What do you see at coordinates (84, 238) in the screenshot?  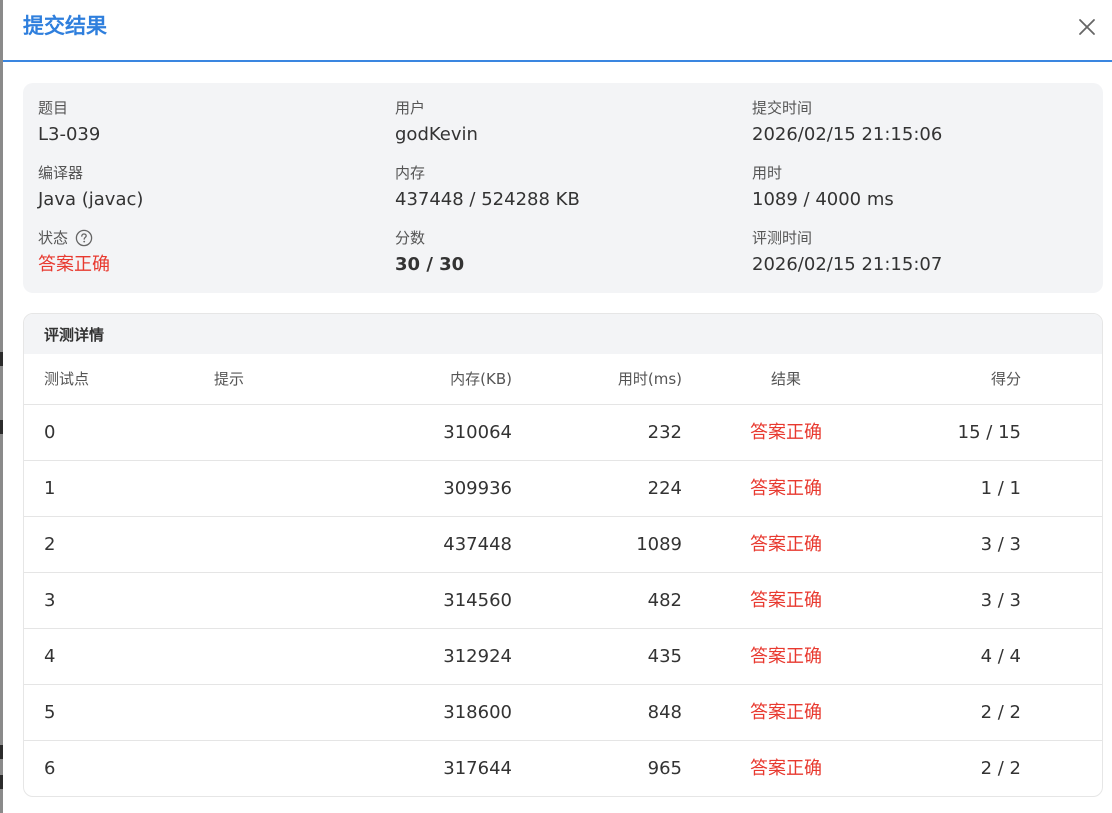 I see `question-circle-icon` at bounding box center [84, 238].